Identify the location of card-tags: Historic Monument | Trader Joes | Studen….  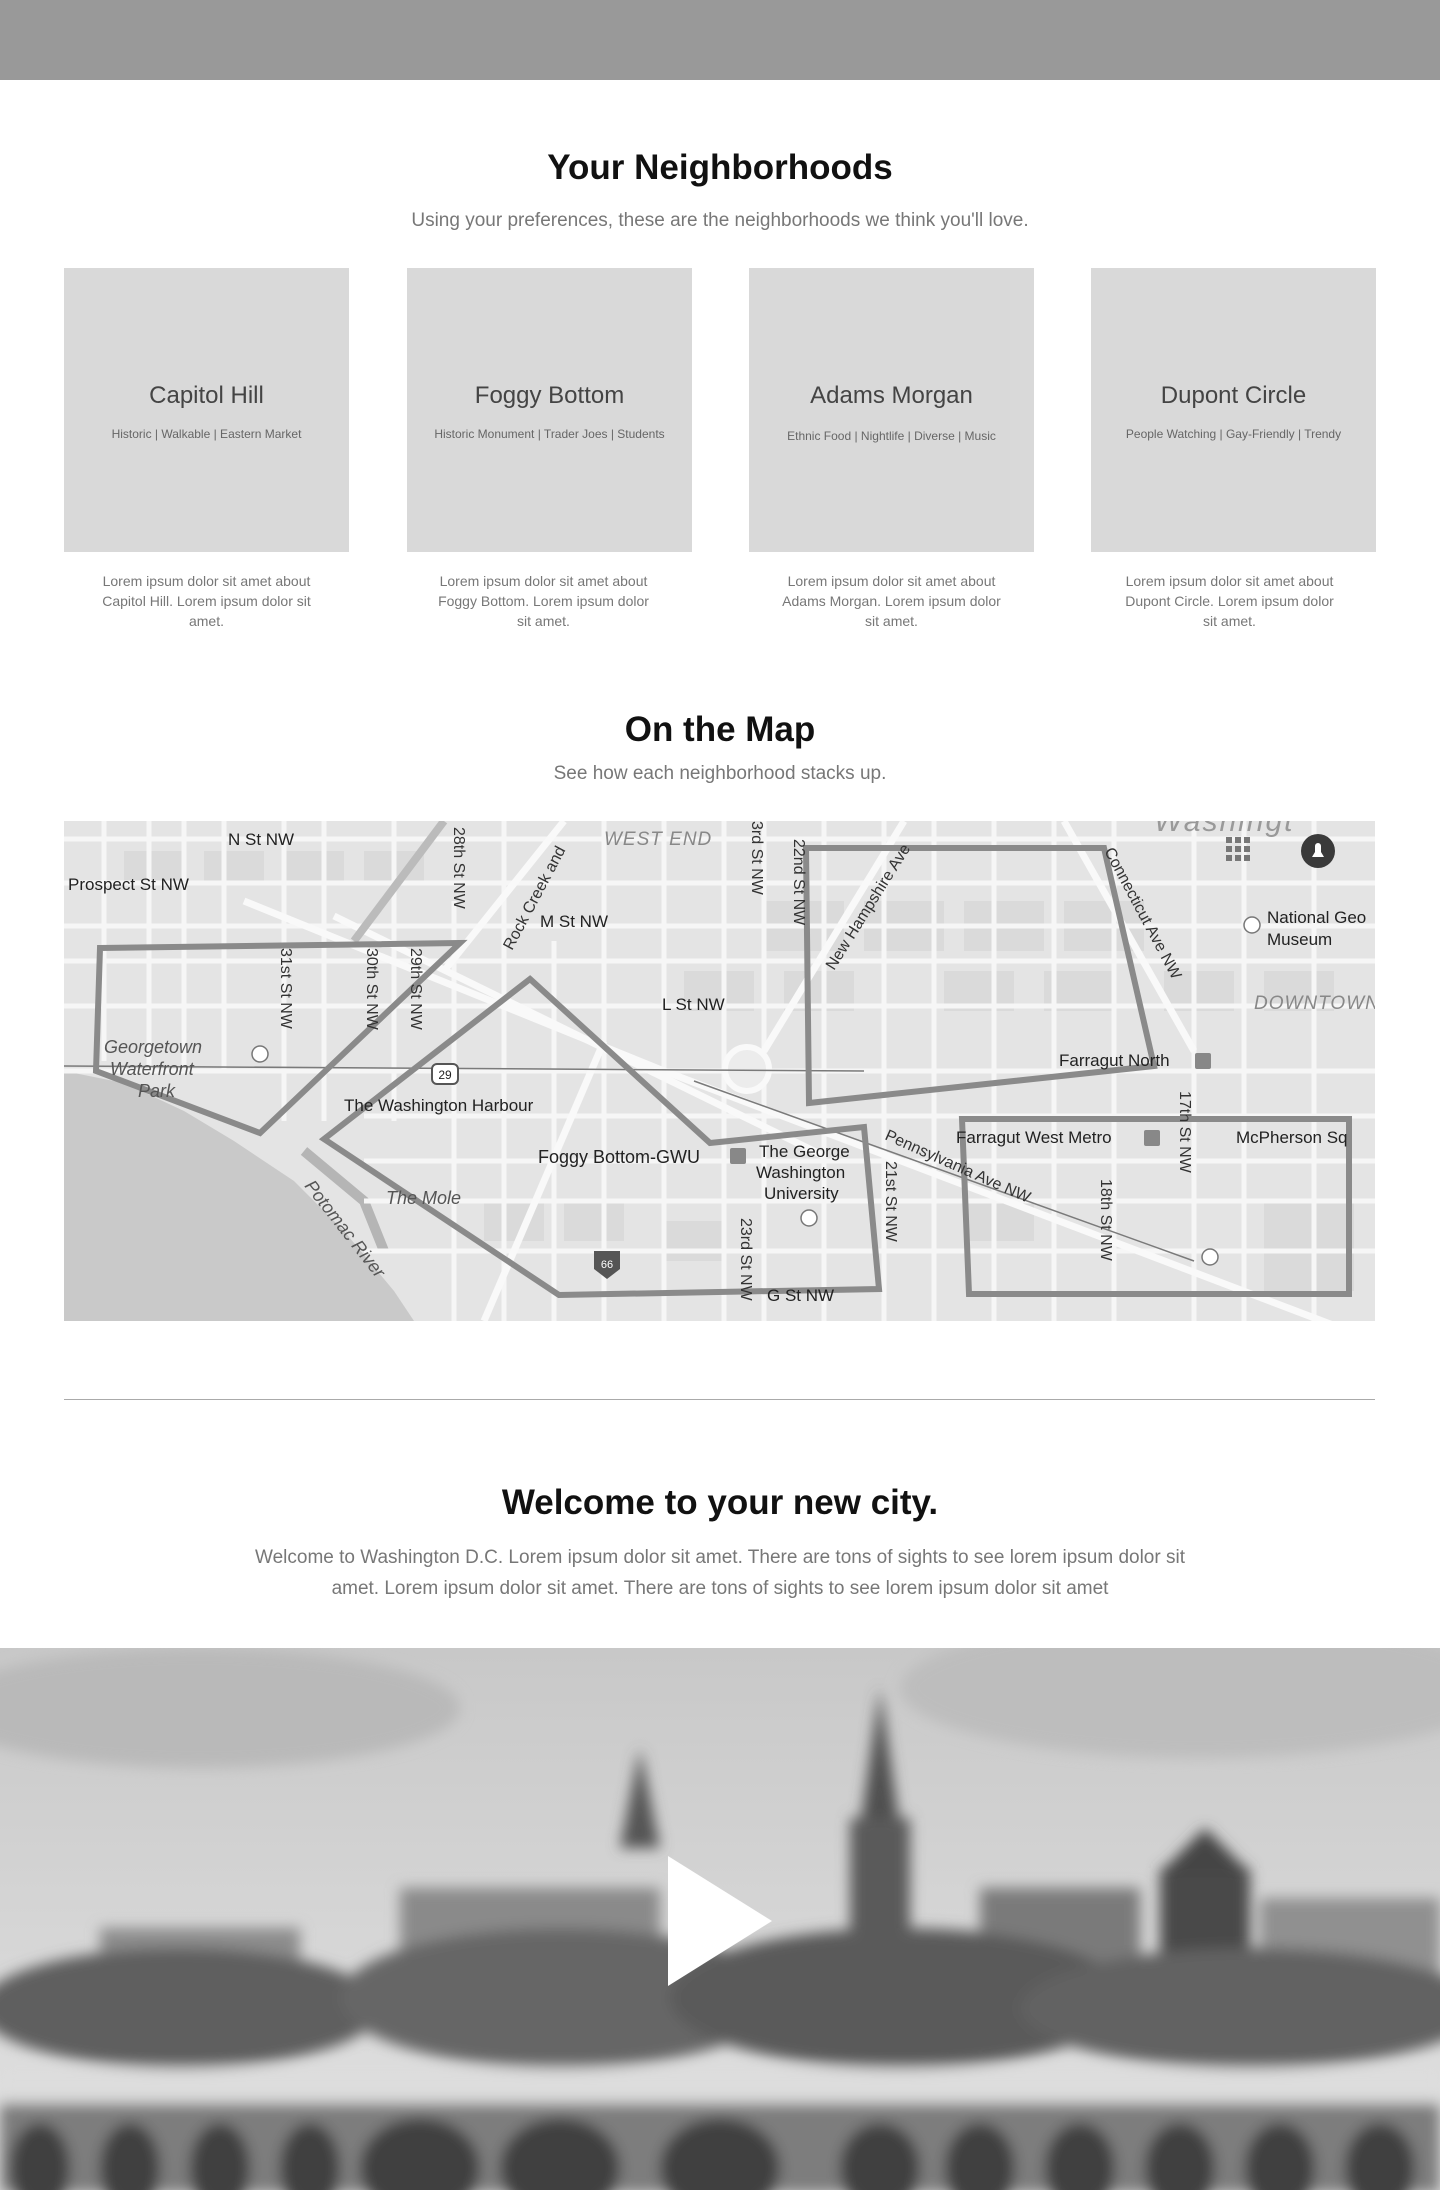
(549, 434).